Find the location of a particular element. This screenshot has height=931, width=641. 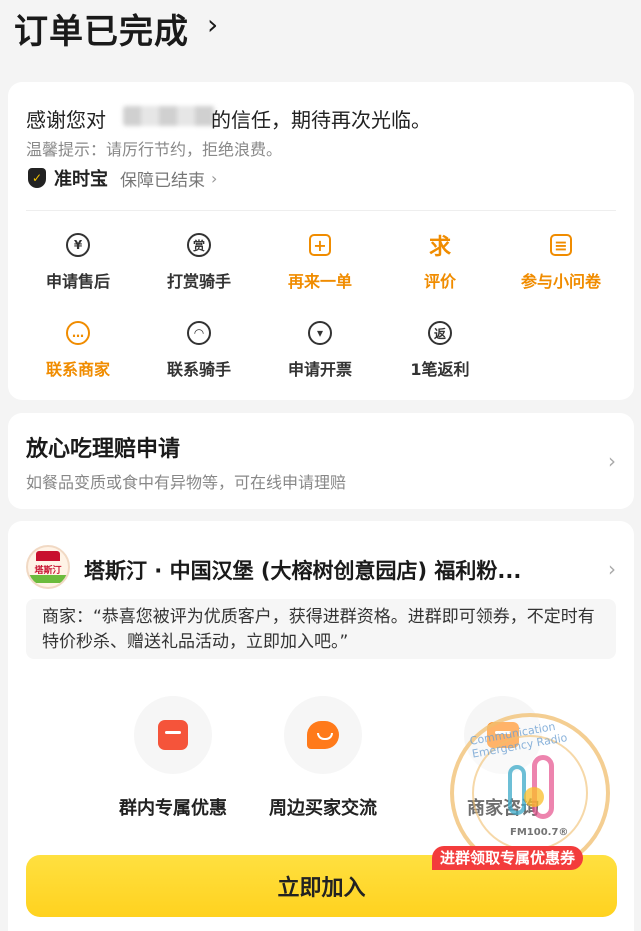

divider is located at coordinates (321, 210).